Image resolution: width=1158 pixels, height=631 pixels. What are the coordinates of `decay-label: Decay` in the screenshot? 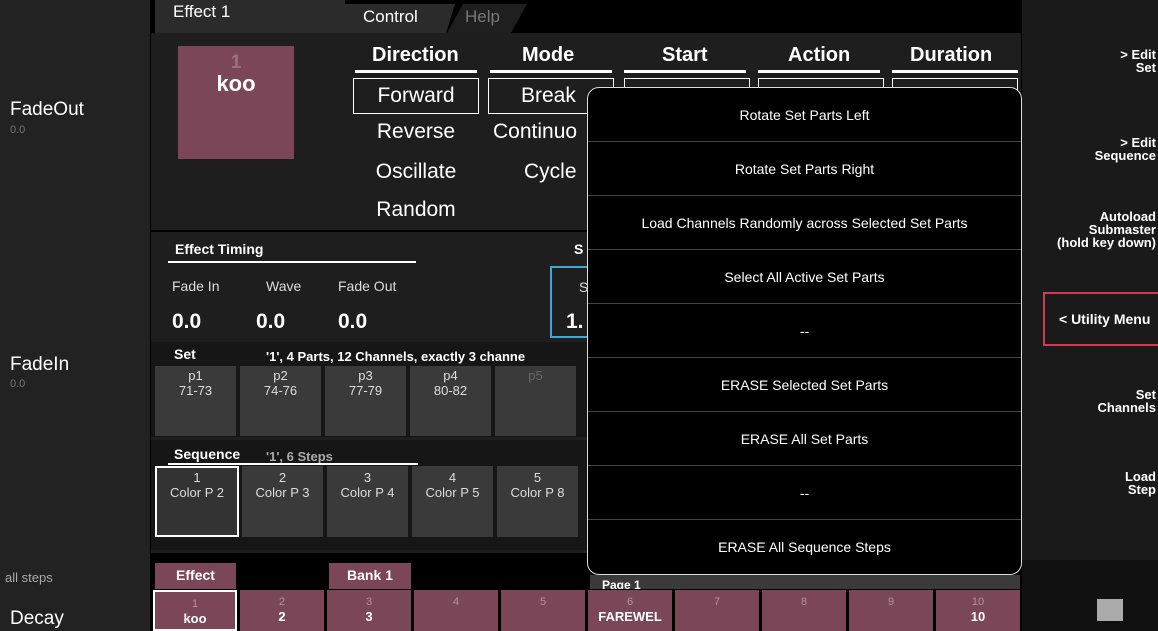 It's located at (37, 619).